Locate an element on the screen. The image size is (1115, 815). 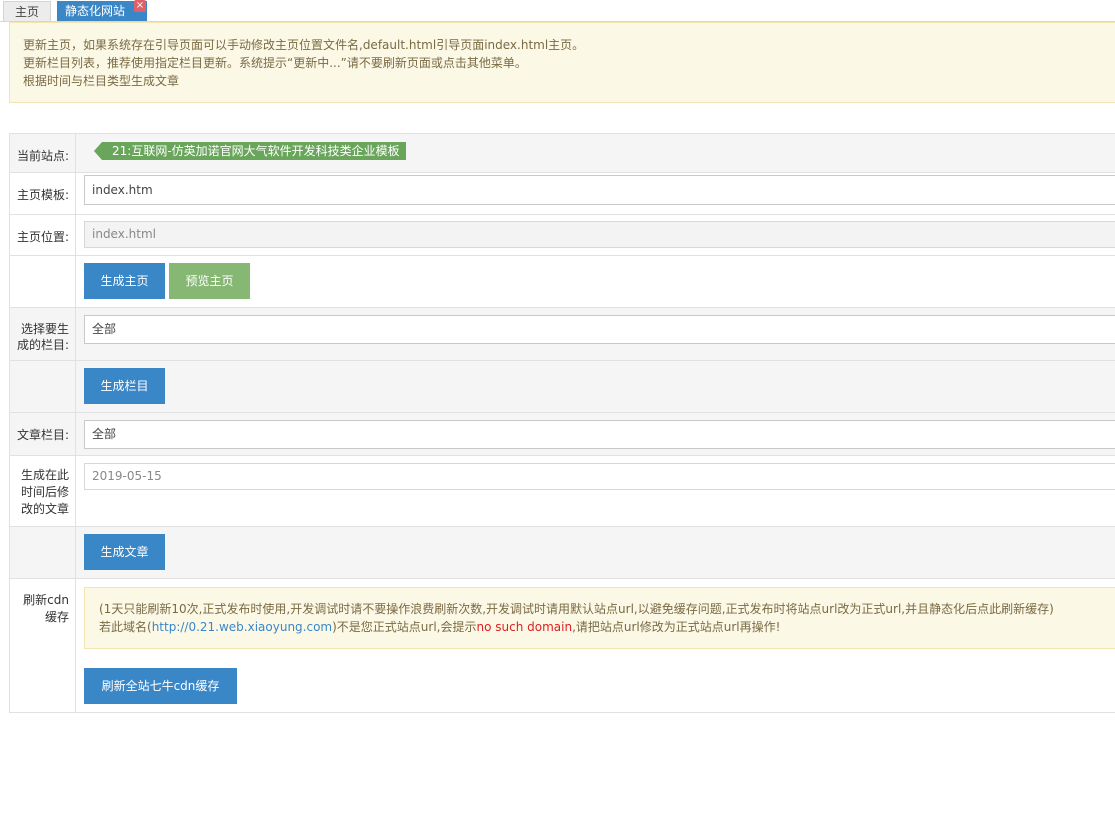
site-url-link: http://0.21.web.xiaoyung.com is located at coordinates (242, 627).